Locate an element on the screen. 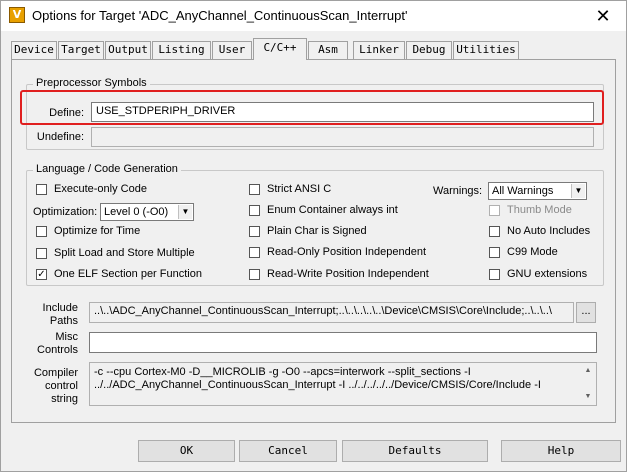 This screenshot has width=627, height=472. define-label: Define: is located at coordinates (66, 113).